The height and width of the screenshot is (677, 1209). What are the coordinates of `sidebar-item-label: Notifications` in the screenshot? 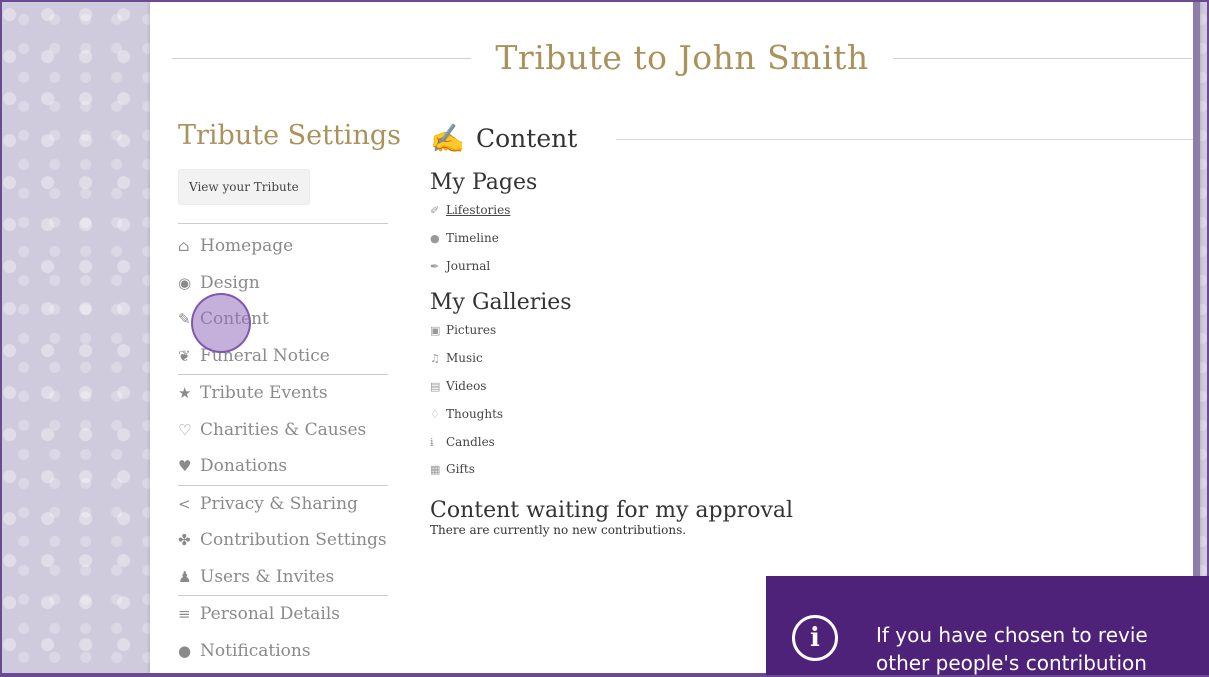 It's located at (255, 650).